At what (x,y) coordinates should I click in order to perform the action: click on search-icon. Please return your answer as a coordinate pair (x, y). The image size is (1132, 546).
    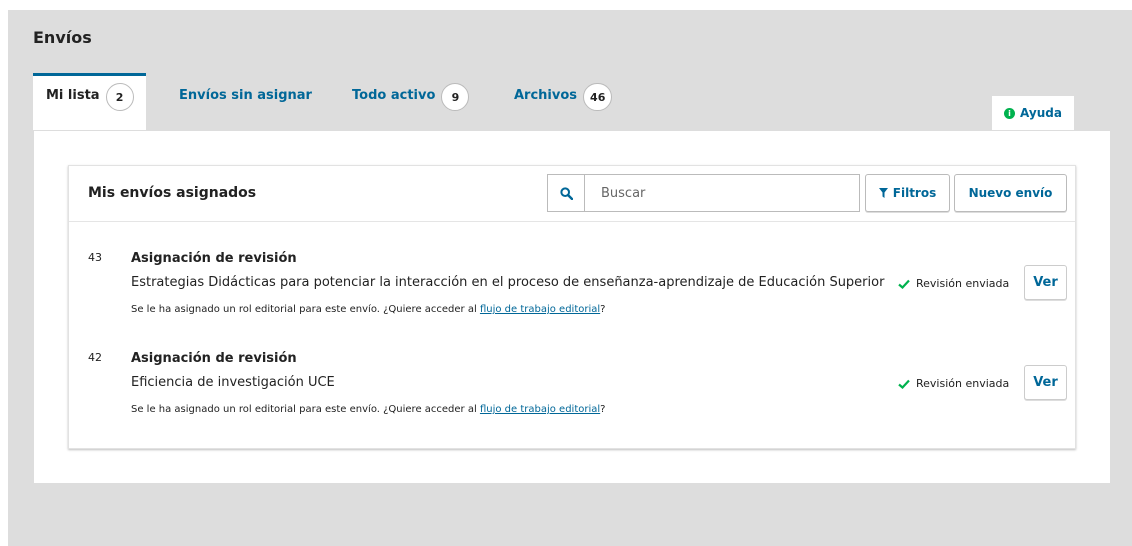
    Looking at the image, I should click on (566, 193).